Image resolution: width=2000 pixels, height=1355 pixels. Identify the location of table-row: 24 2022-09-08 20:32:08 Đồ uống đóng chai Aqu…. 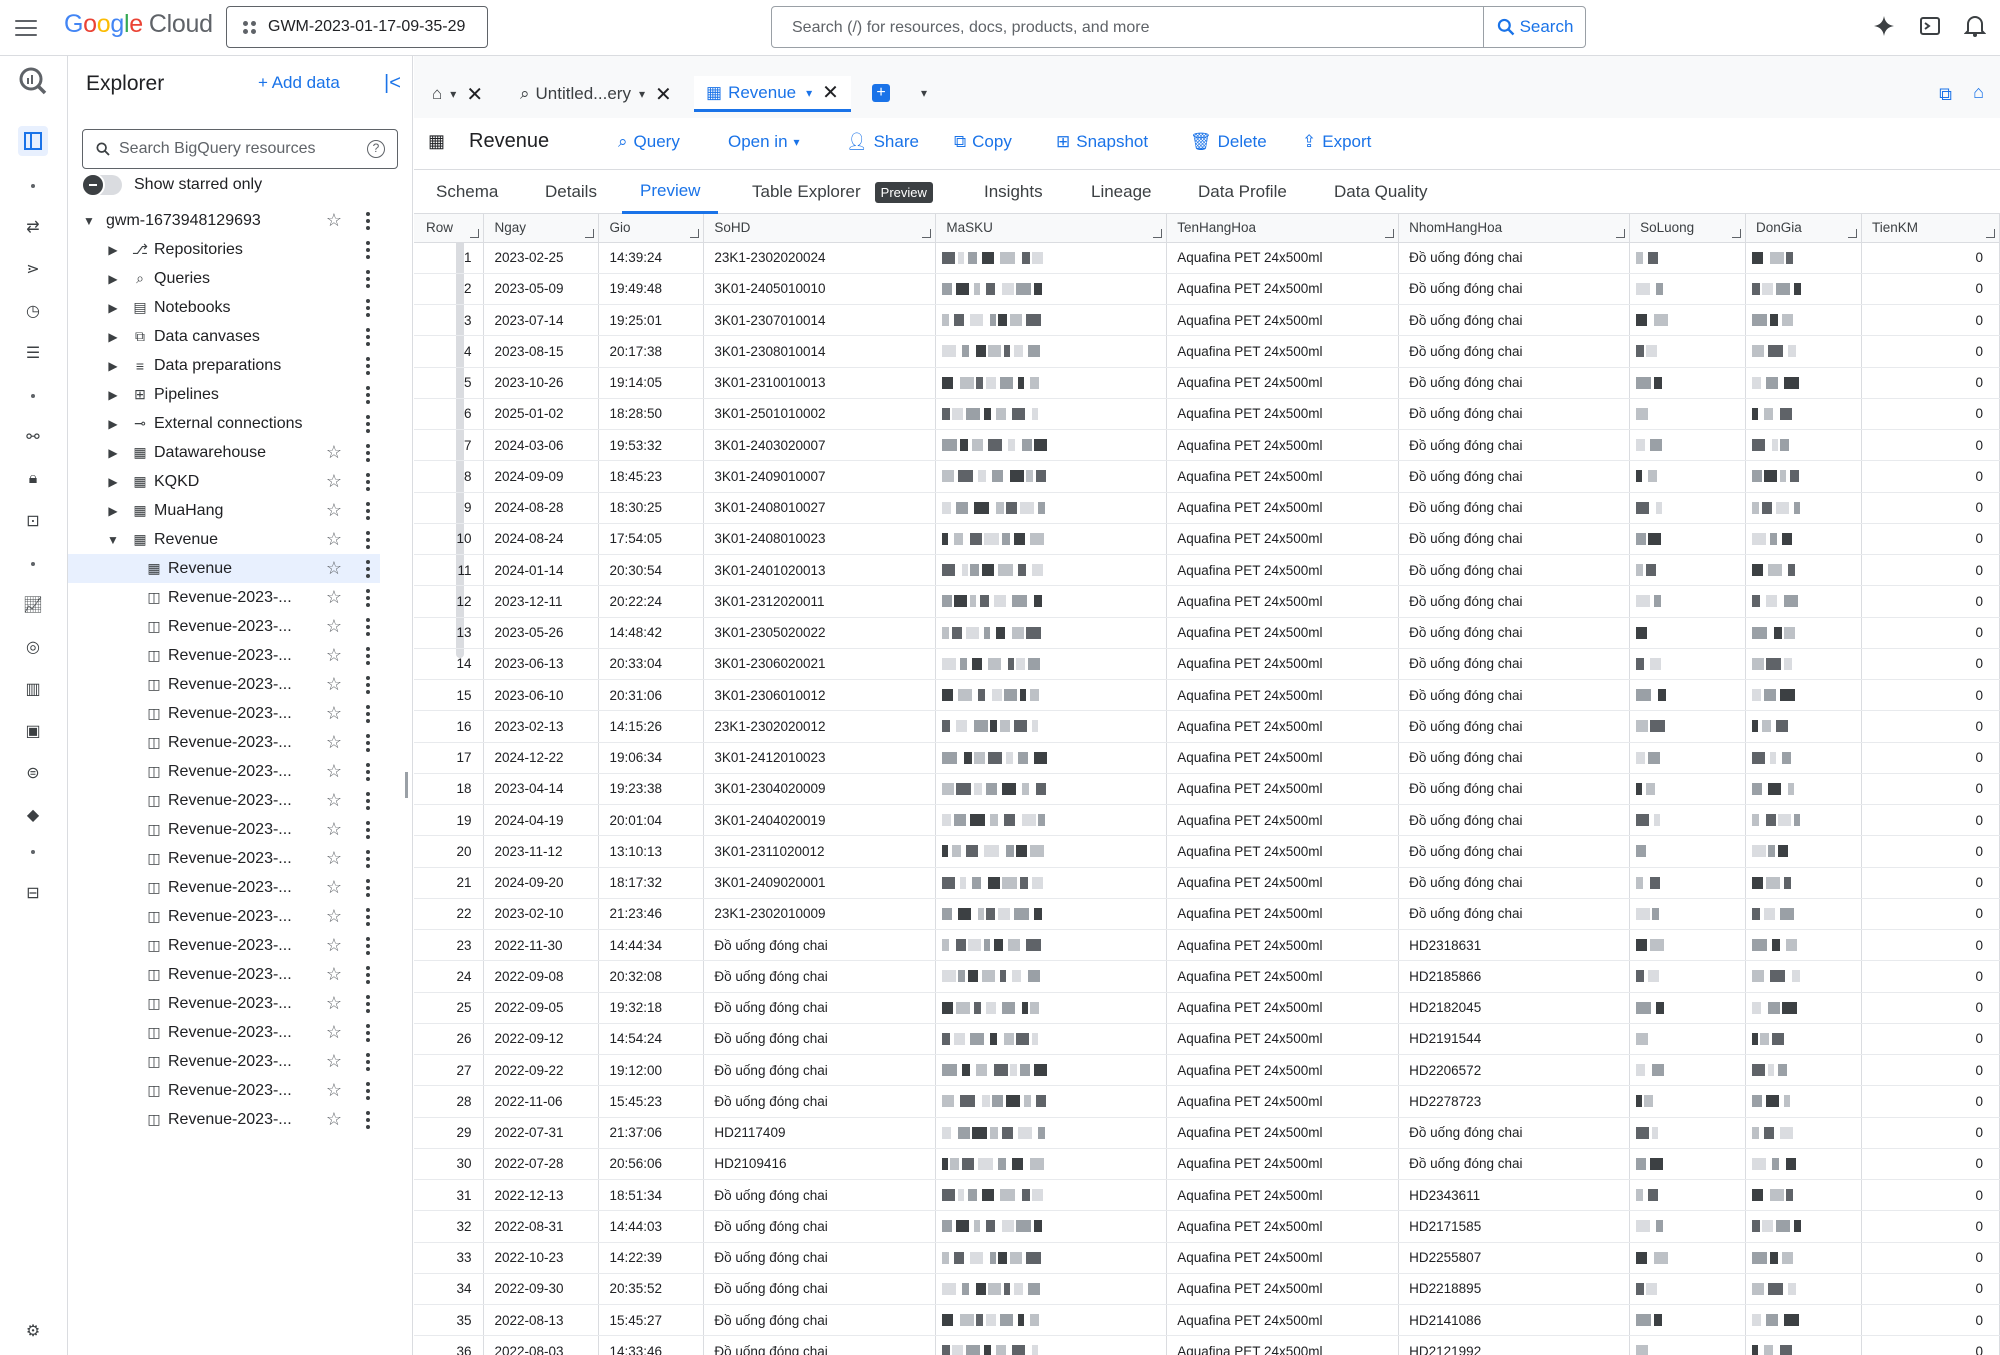
(1207, 976).